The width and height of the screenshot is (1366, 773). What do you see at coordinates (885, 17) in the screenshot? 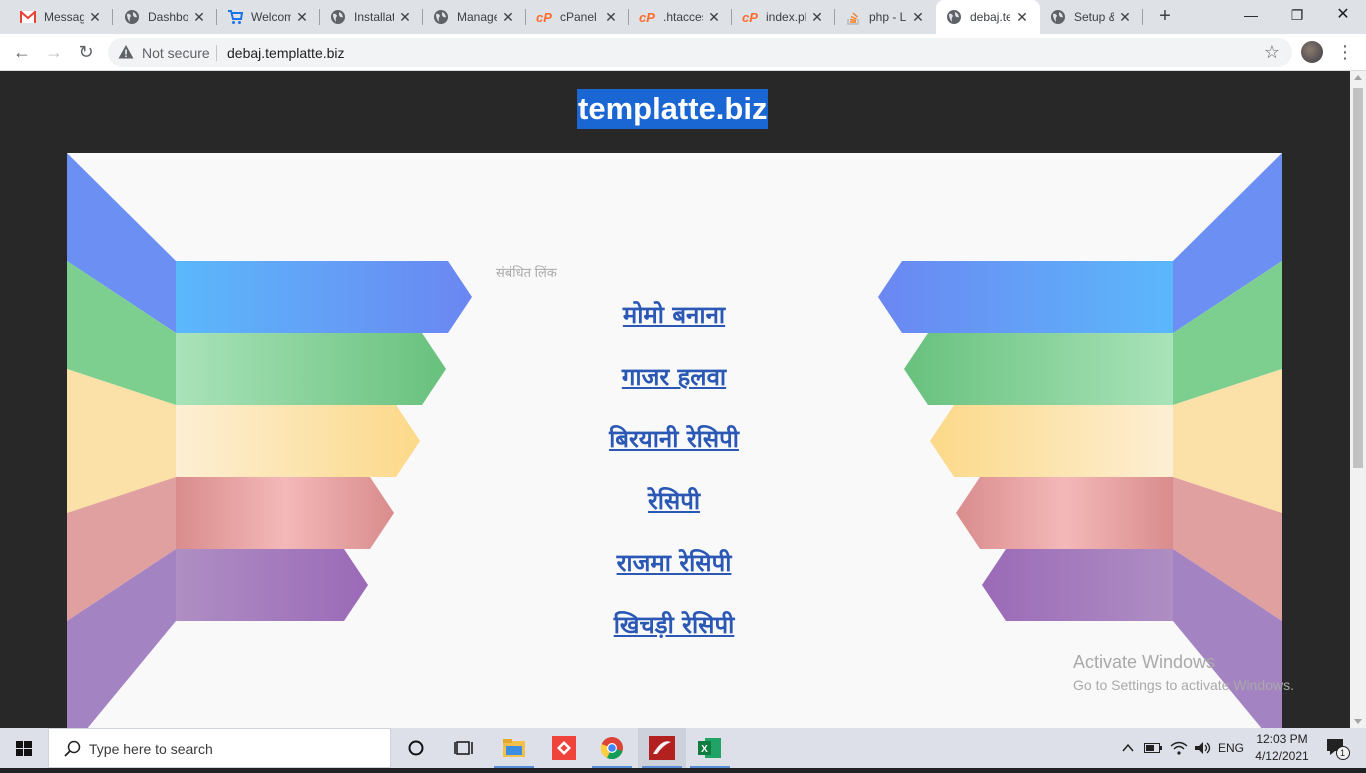
I see `browser-tab: php - L ✕` at bounding box center [885, 17].